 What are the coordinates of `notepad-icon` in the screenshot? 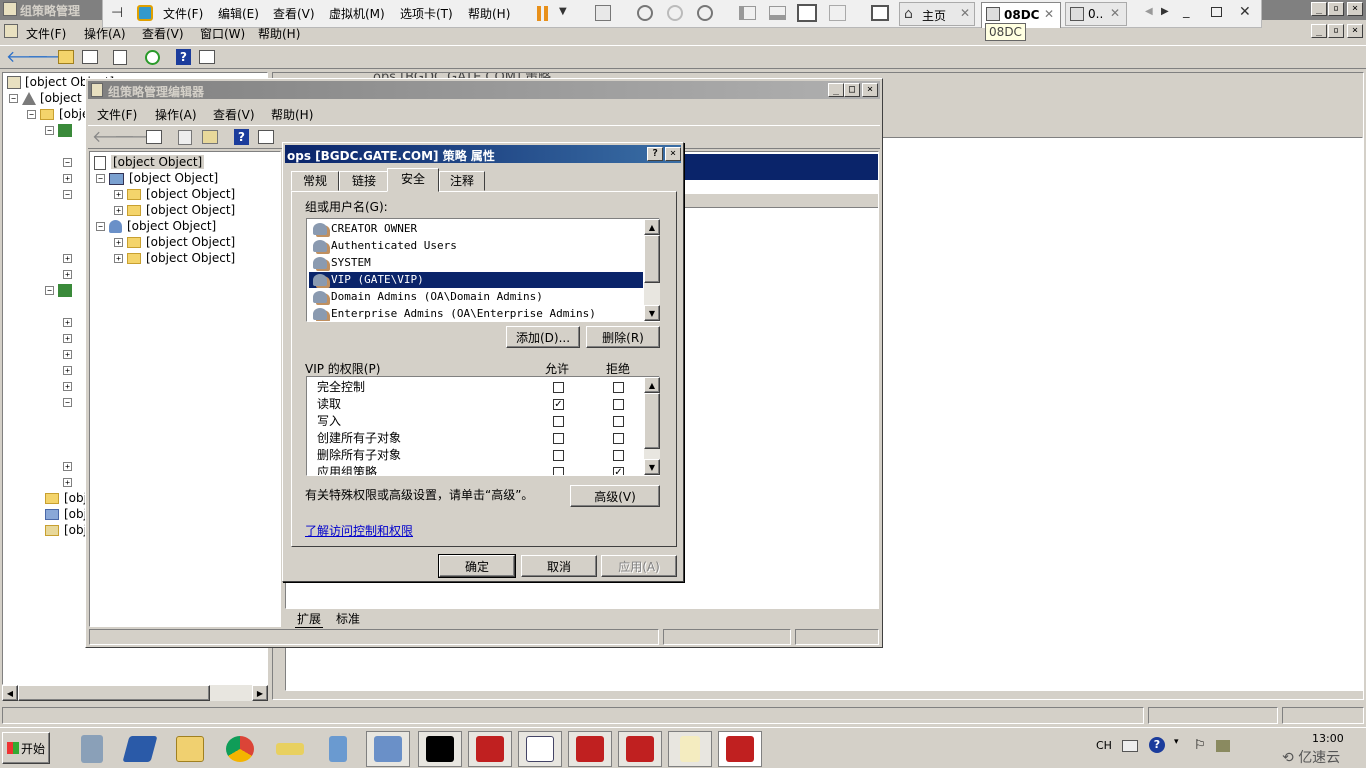 It's located at (540, 749).